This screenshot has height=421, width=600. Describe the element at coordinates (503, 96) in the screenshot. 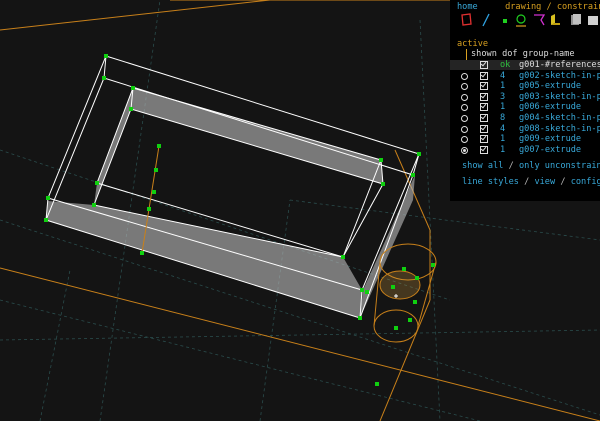

I see `dof-value: 3` at that location.